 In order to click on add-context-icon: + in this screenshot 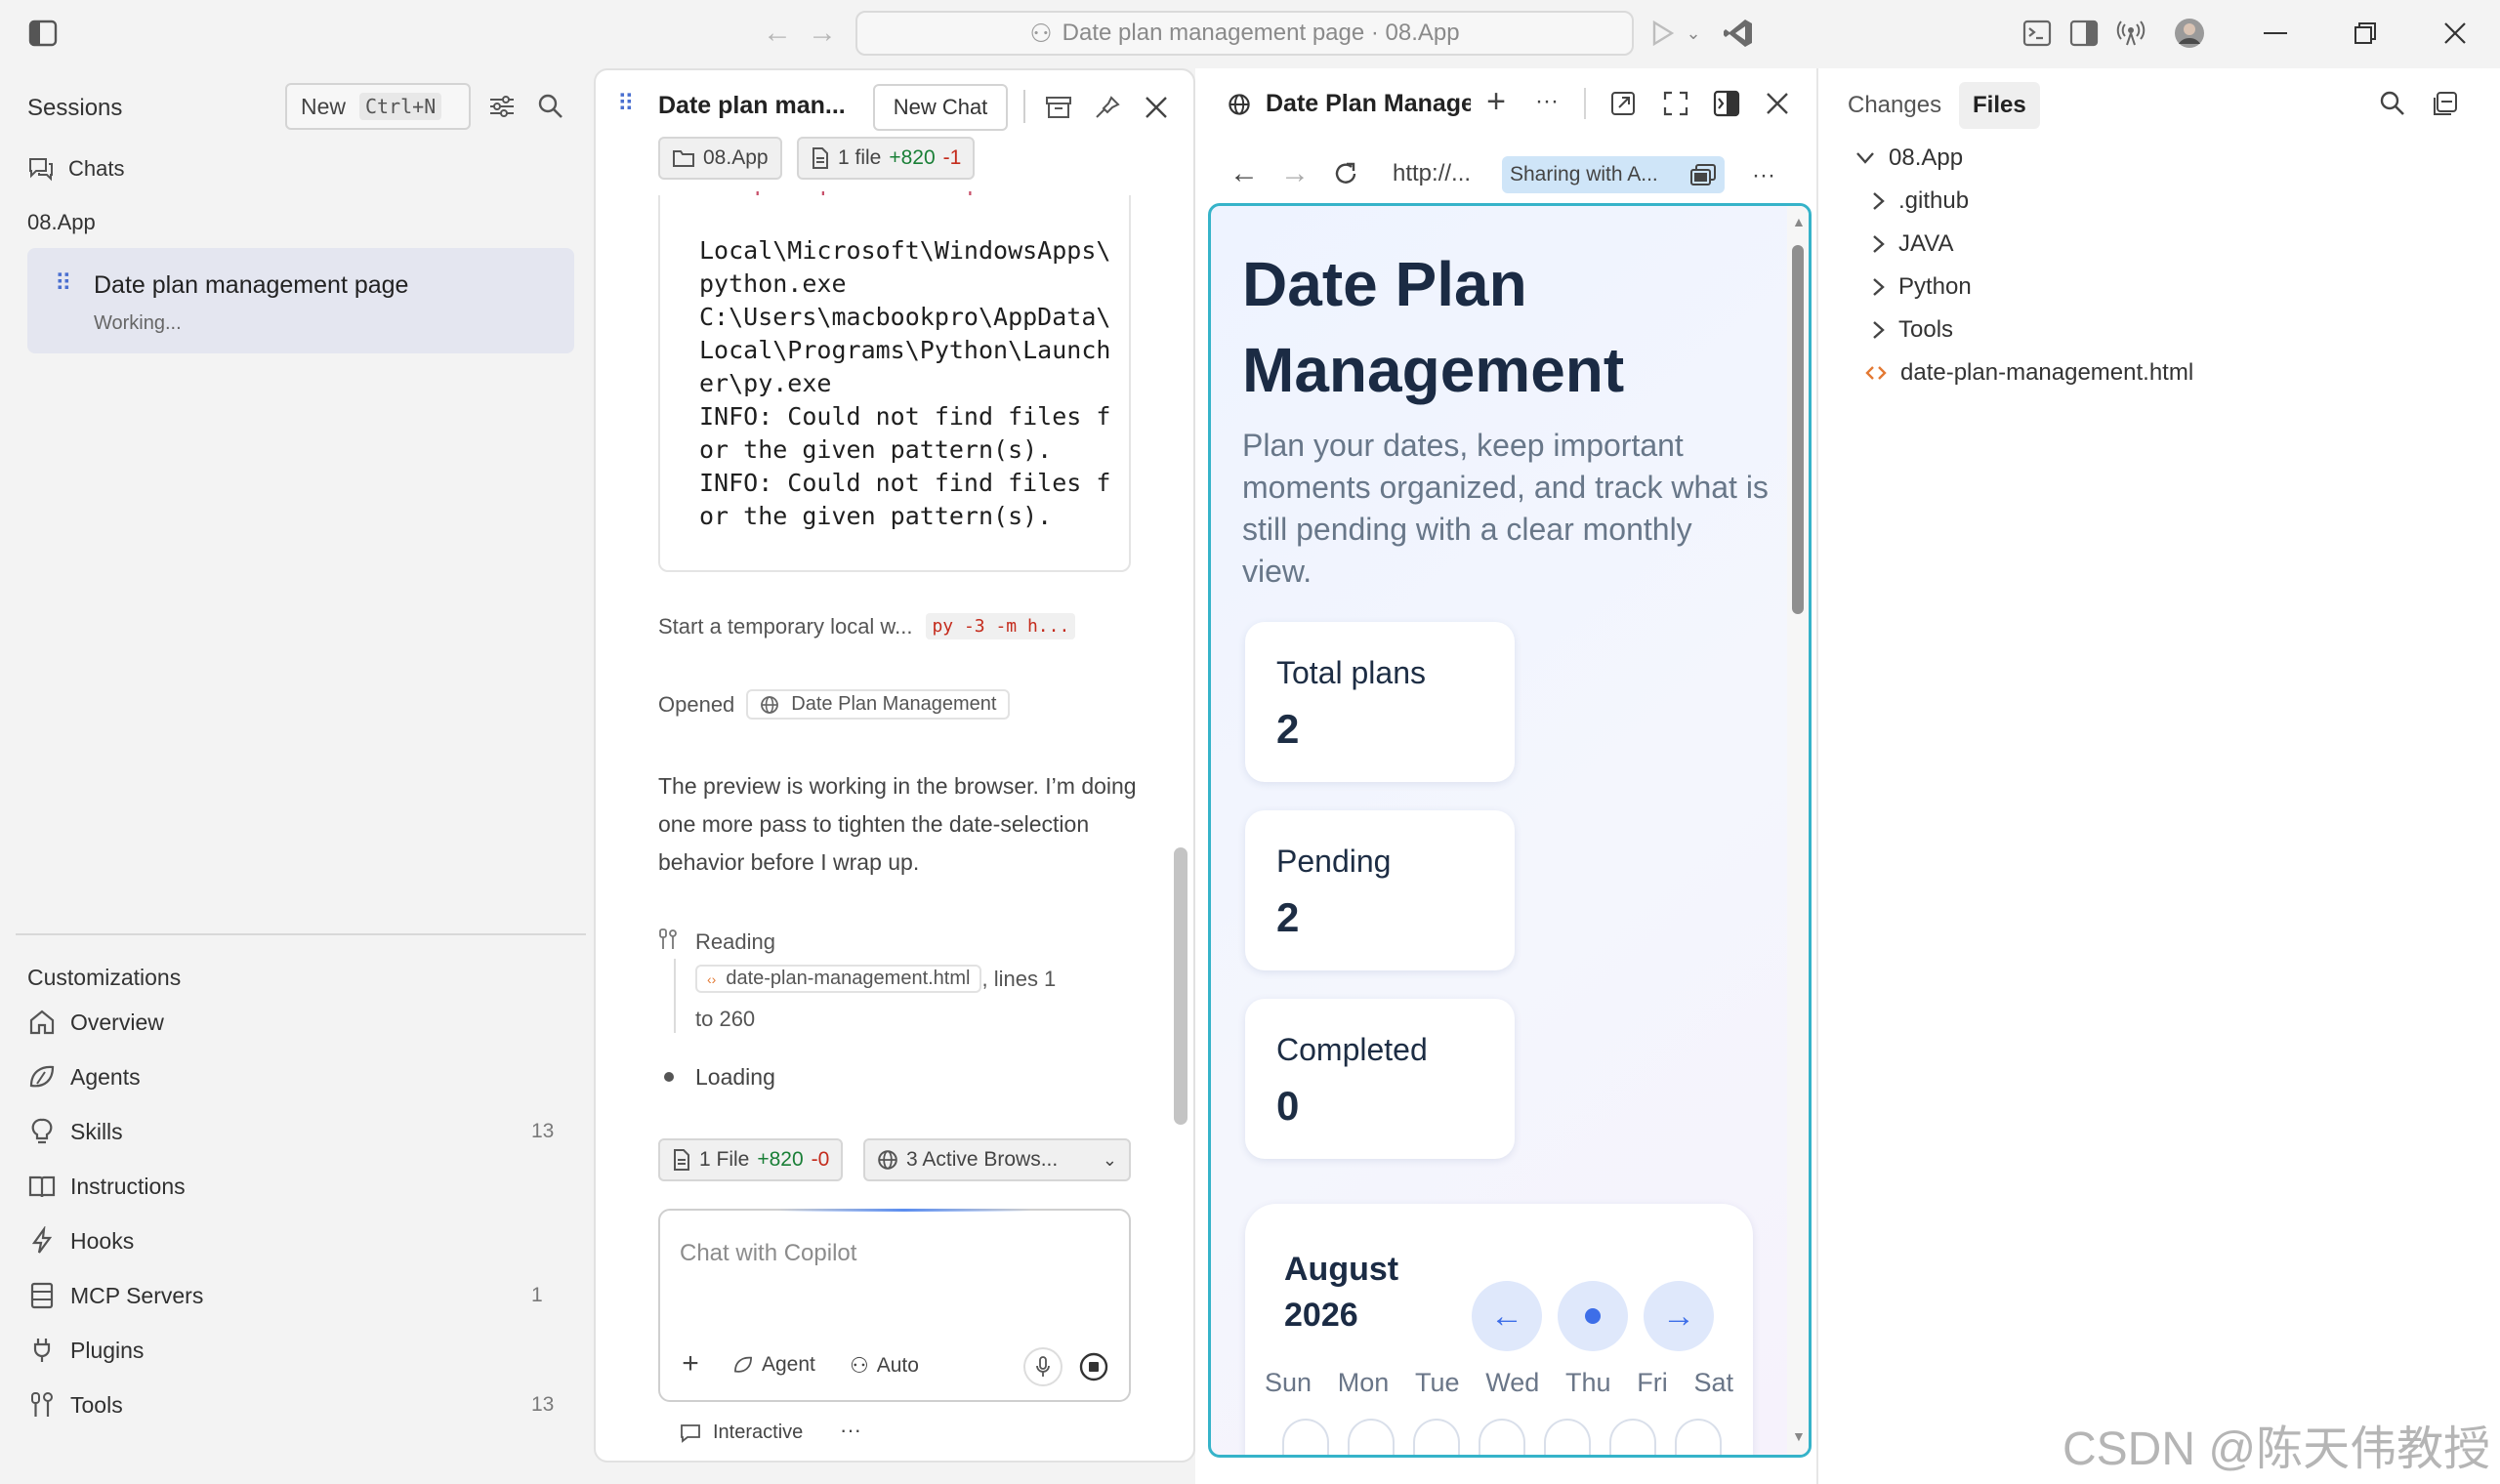, I will do `click(690, 1364)`.